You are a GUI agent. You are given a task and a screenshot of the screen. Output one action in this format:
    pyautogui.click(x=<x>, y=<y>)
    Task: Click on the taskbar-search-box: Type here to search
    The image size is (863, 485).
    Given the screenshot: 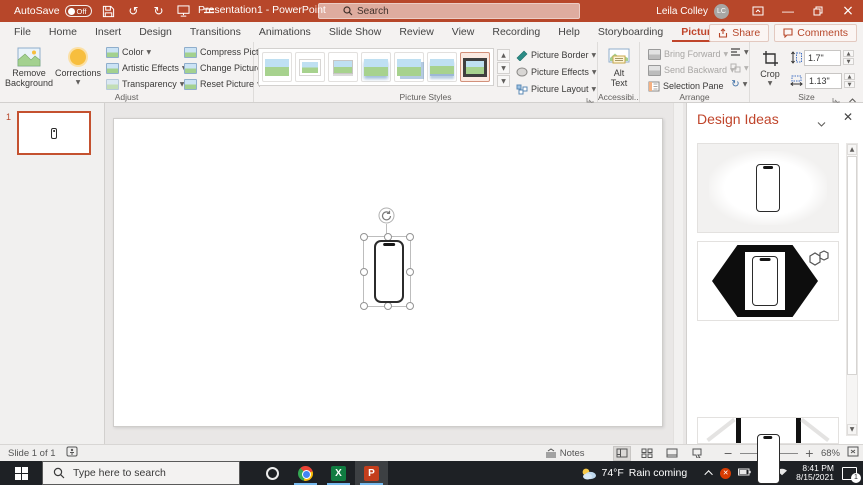 What is the action you would take?
    pyautogui.click(x=141, y=473)
    